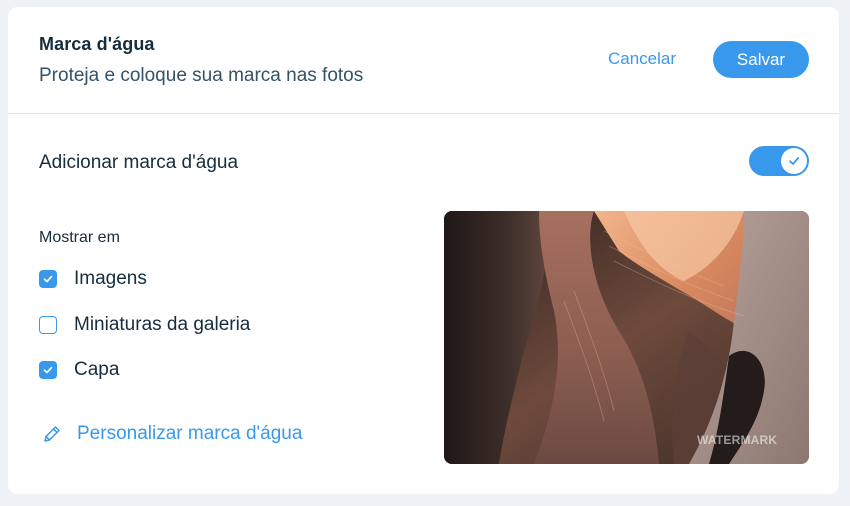 The height and width of the screenshot is (506, 850). Describe the element at coordinates (139, 162) in the screenshot. I see `add-watermark-label: Adicionar marca d'água` at that location.